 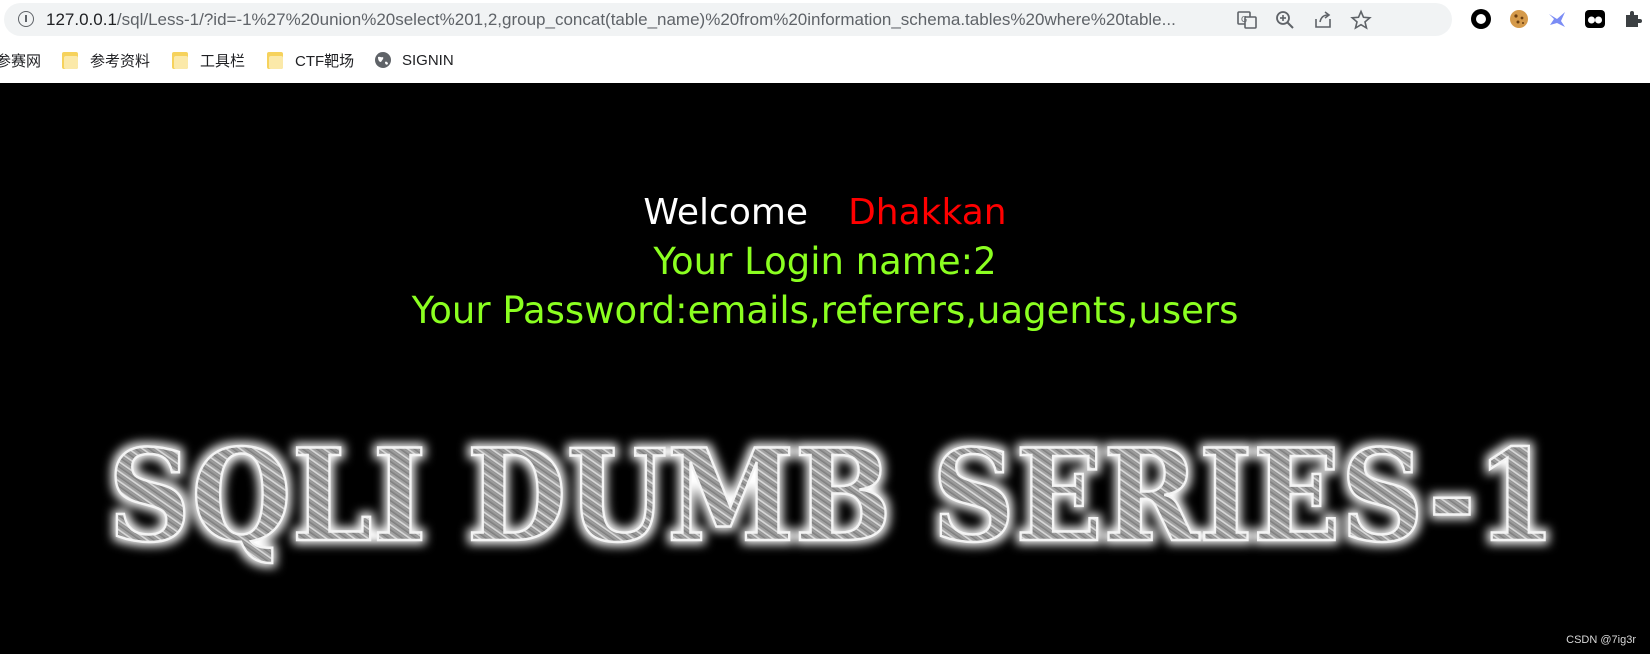 I want to click on bookmark-item: 参考资料, so click(x=106, y=60).